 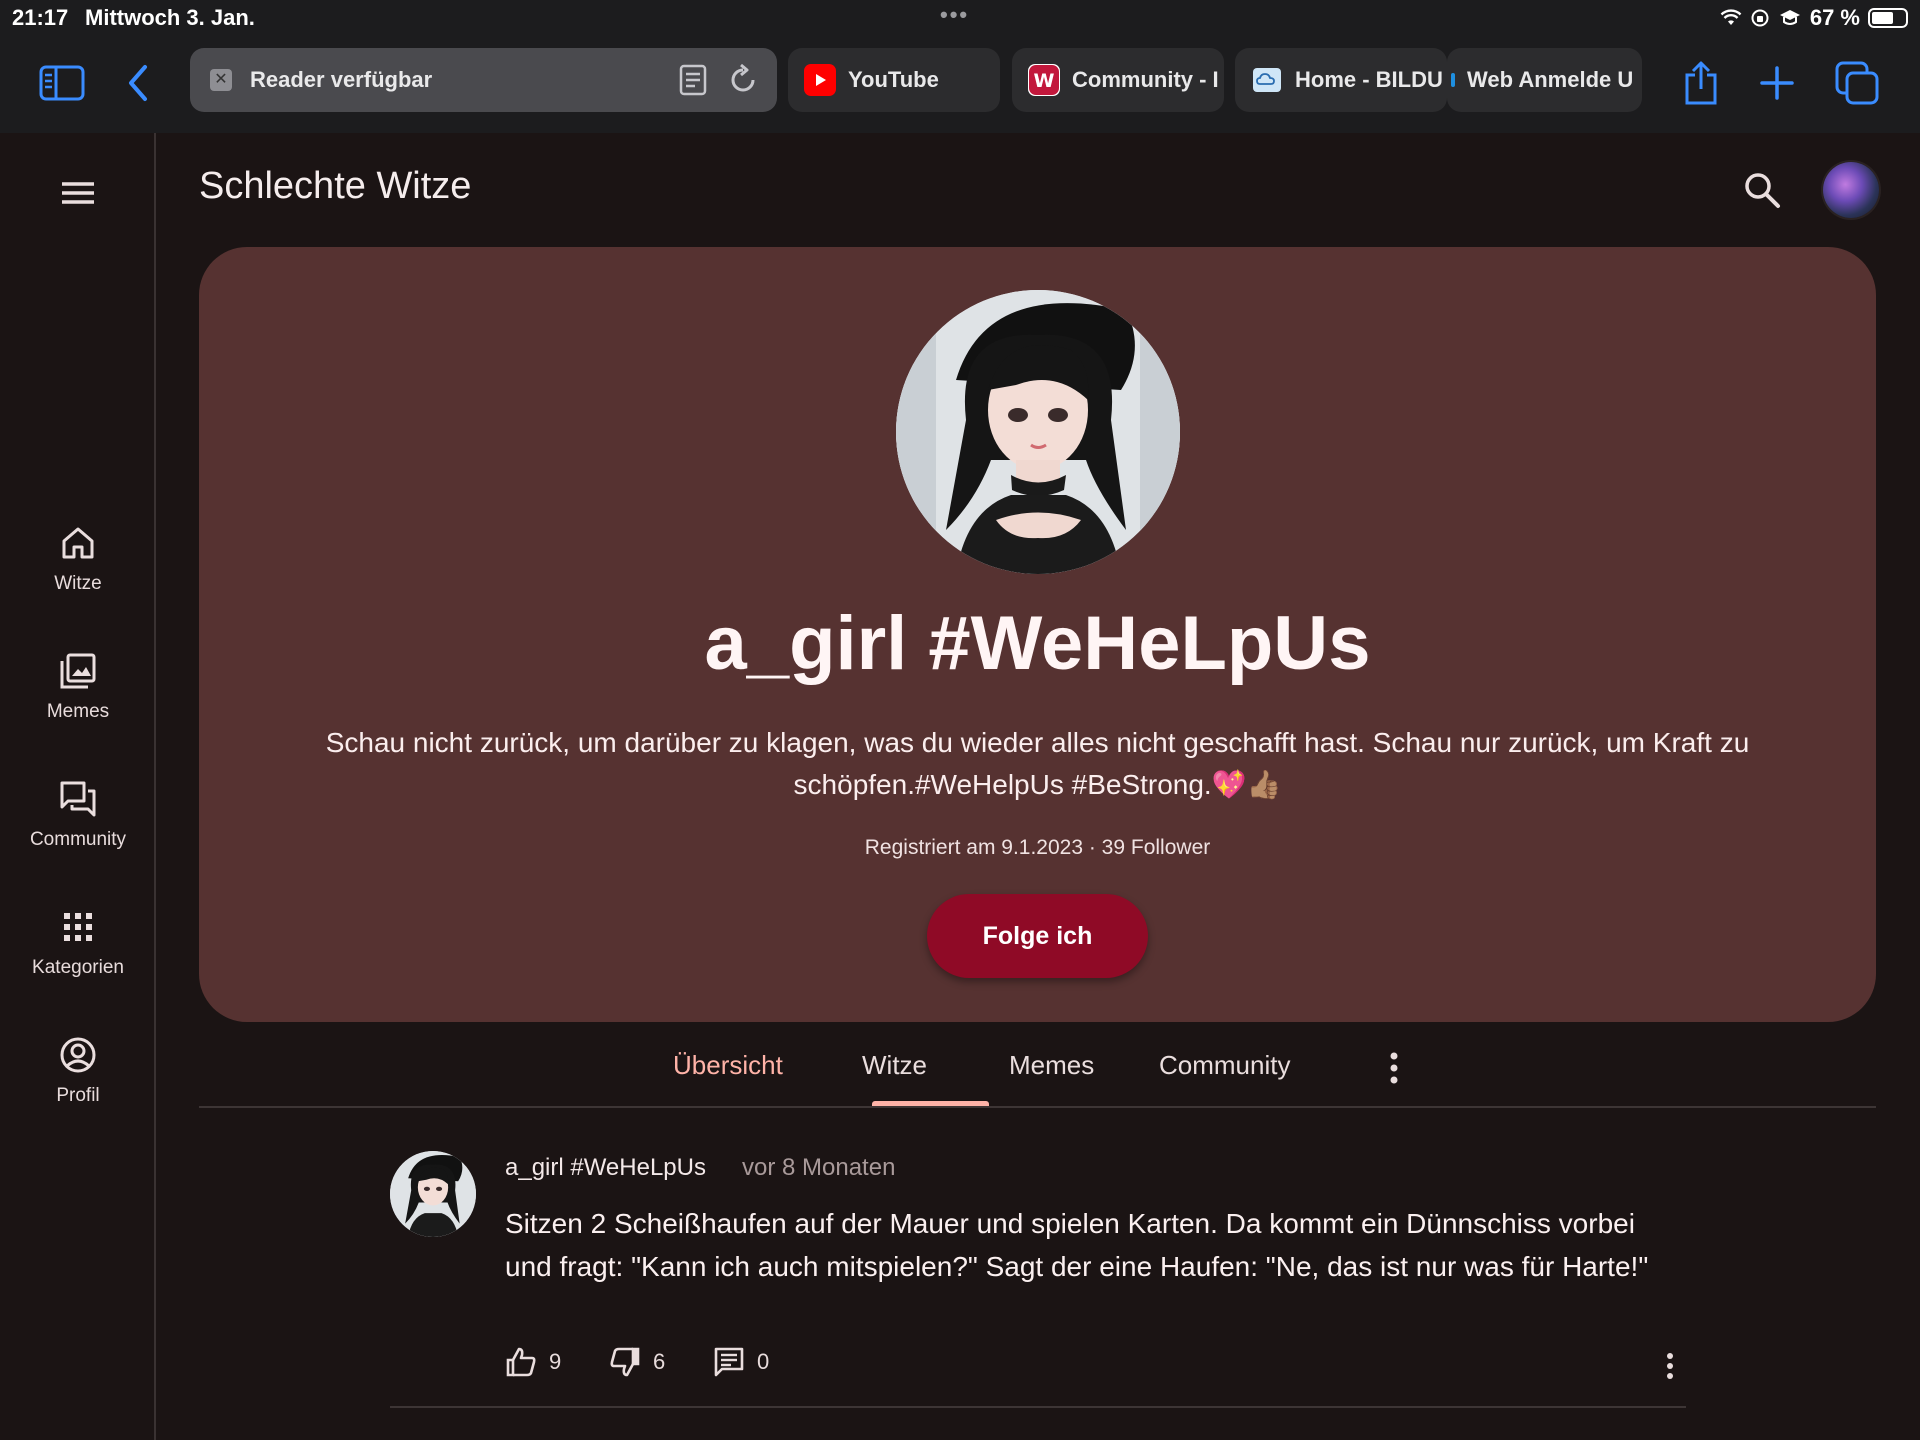 I want to click on battery-percent: 67 %, so click(x=1834, y=17).